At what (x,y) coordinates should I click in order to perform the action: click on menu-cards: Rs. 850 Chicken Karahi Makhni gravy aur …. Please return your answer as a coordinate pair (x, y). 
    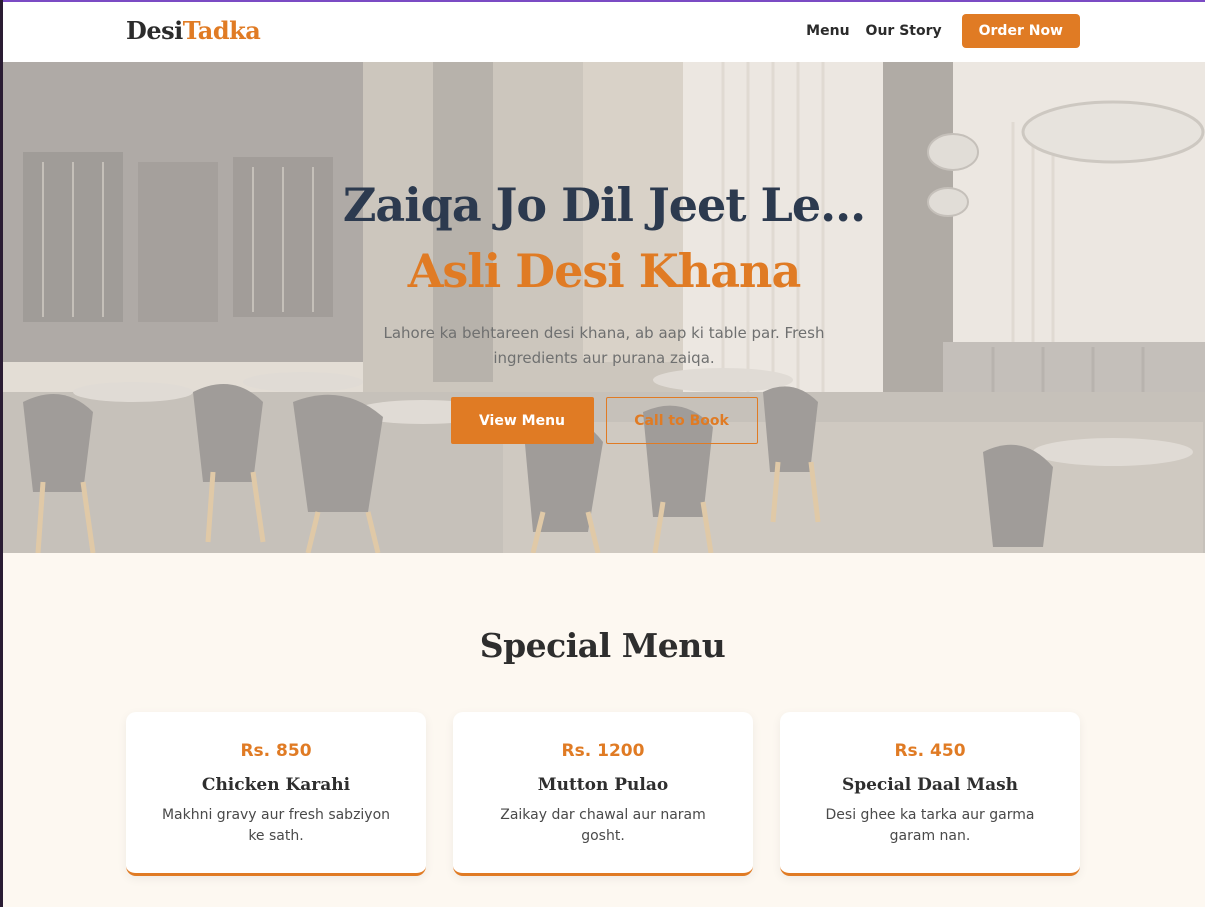
    Looking at the image, I should click on (603, 794).